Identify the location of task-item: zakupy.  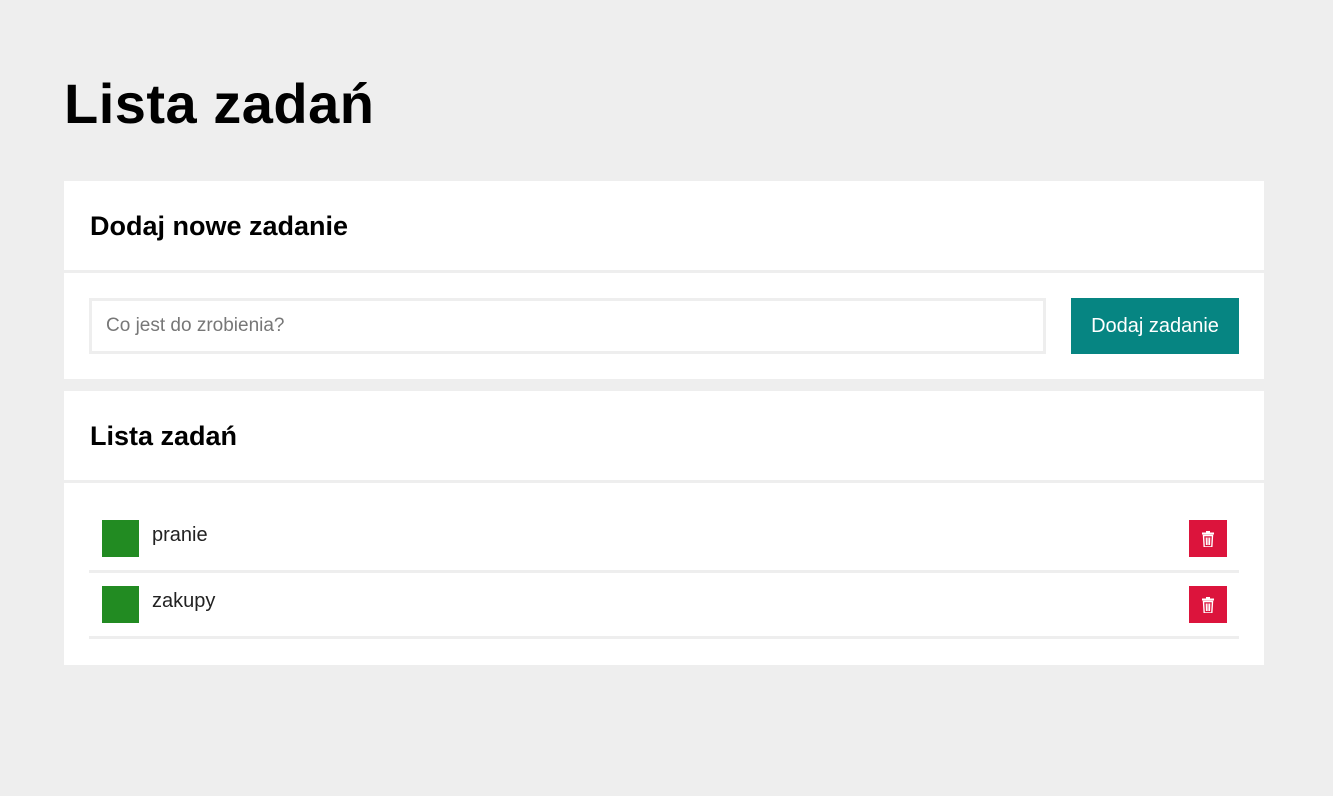
(664, 606).